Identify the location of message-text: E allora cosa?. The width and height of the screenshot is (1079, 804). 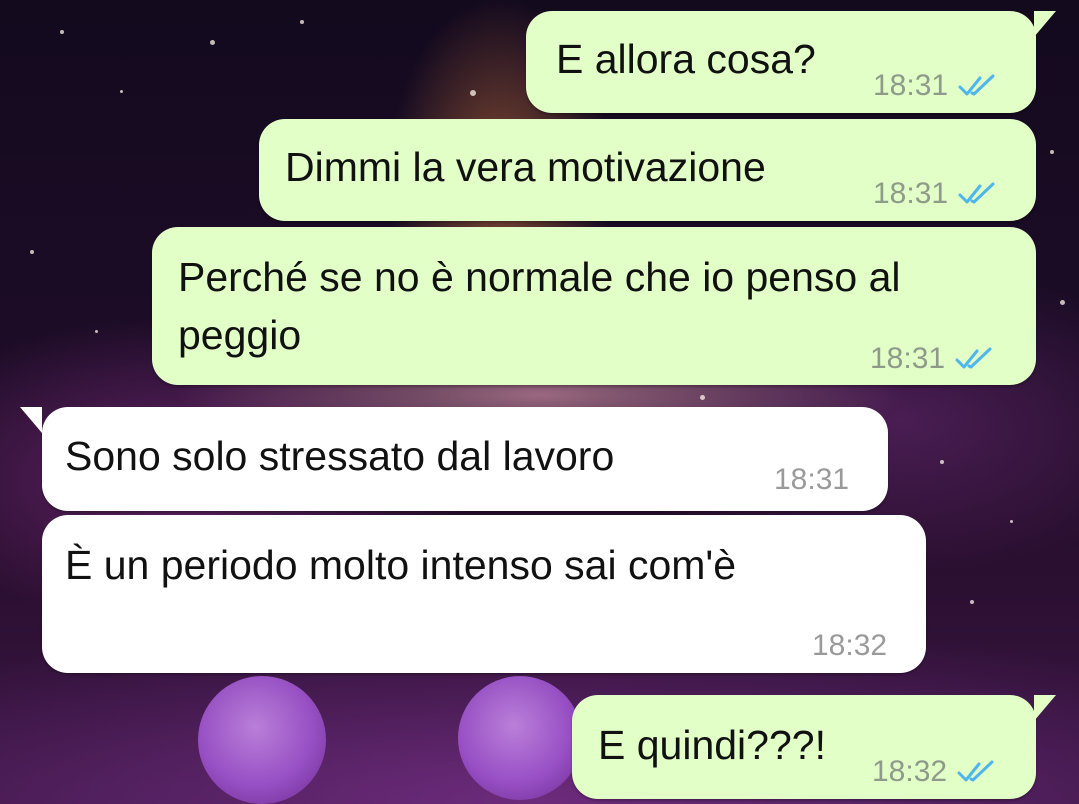
(686, 59).